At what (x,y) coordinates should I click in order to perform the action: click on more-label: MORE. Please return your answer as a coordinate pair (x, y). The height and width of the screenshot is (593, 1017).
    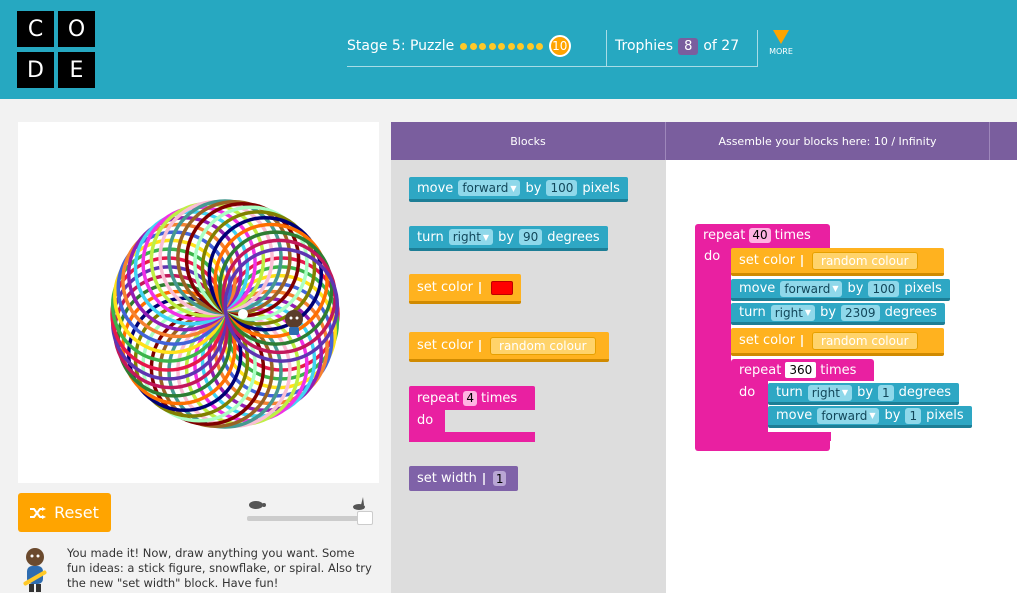
    Looking at the image, I should click on (781, 51).